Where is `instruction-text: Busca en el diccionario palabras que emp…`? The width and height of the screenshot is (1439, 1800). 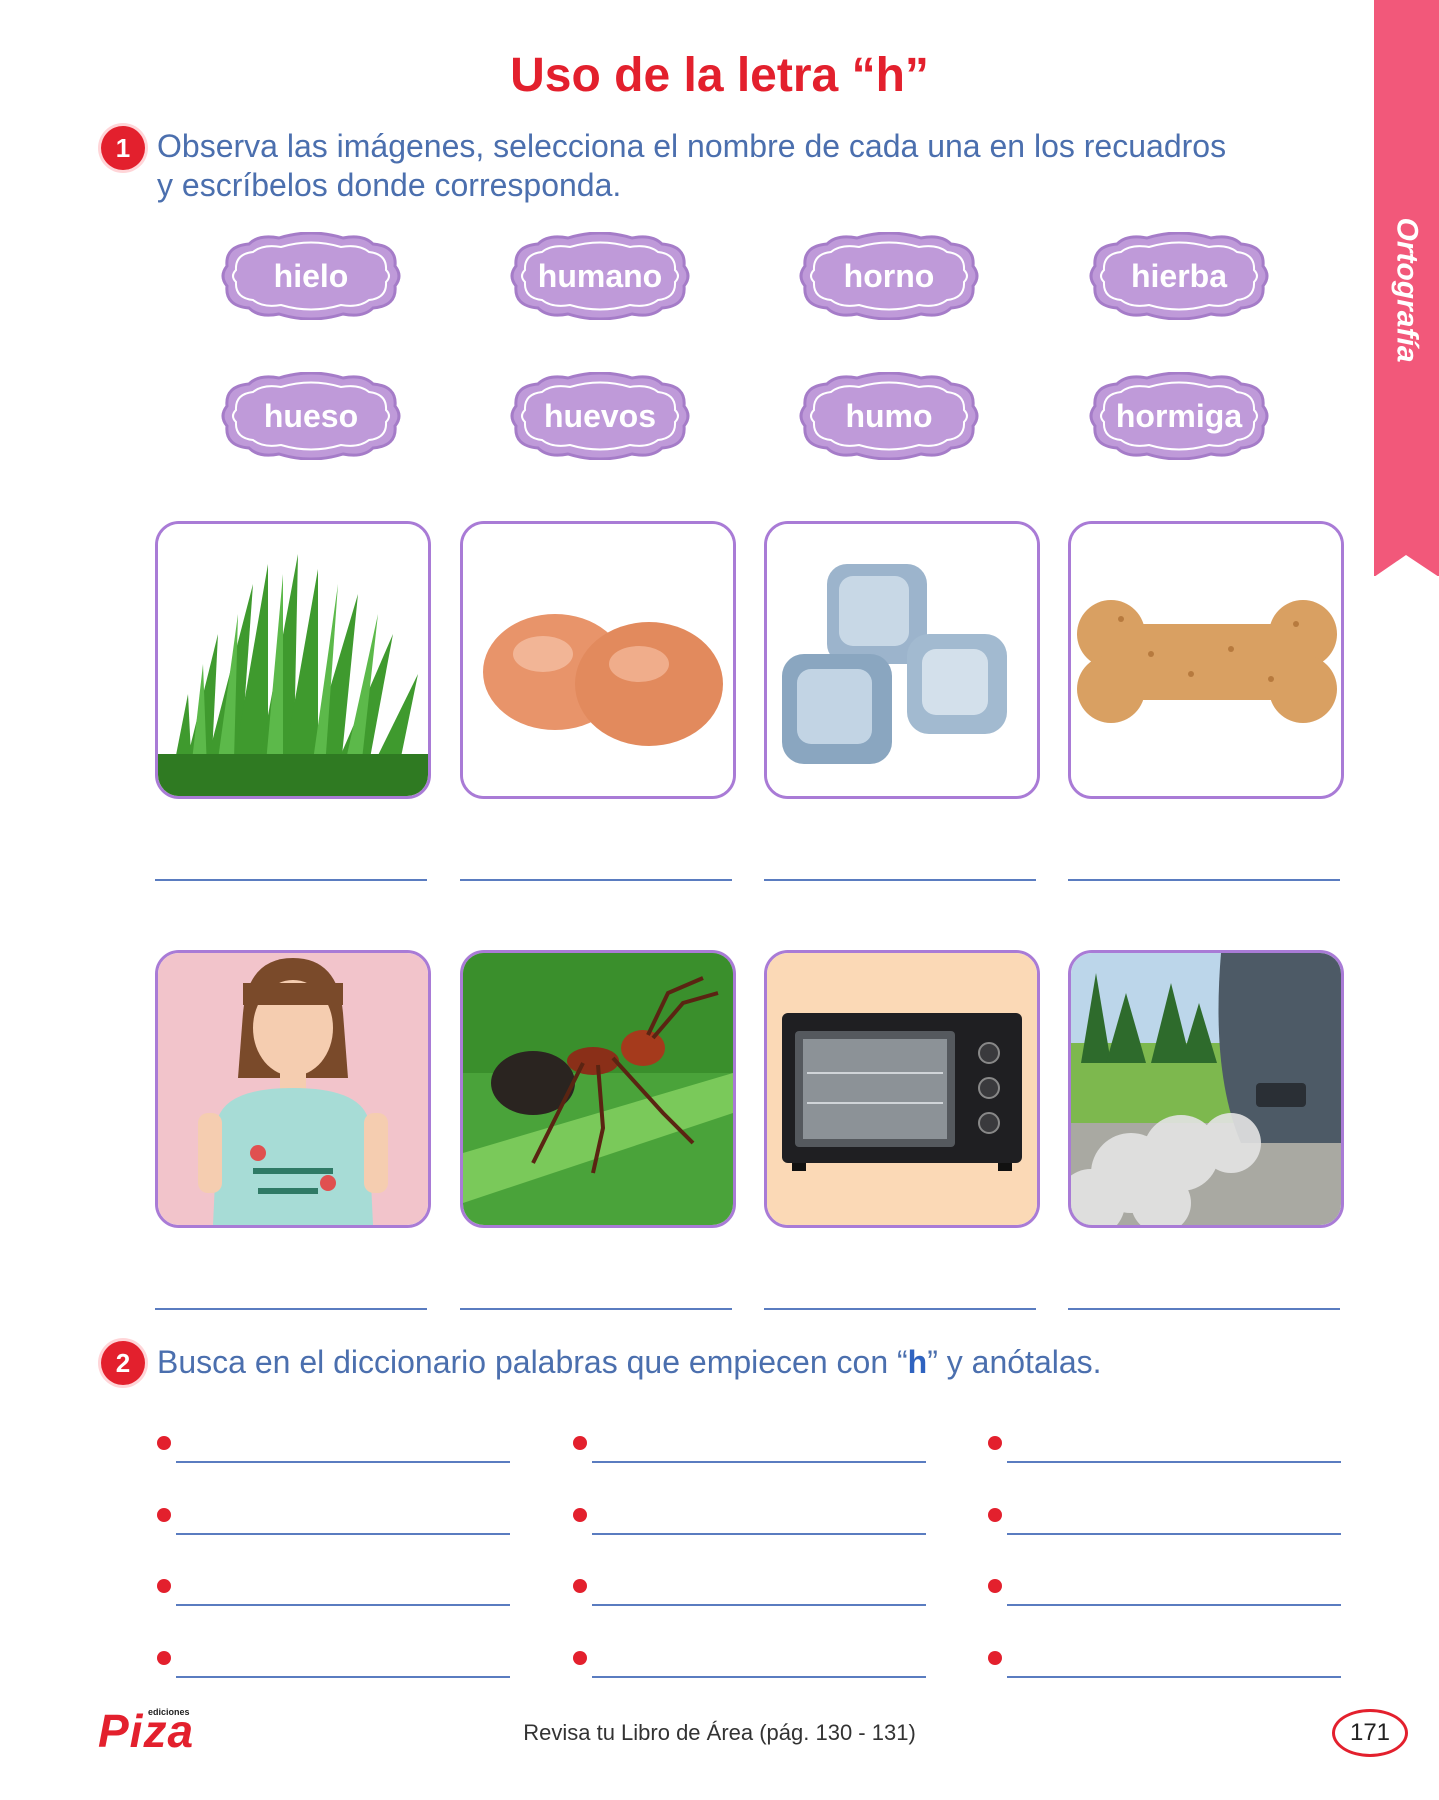
instruction-text: Busca en el diccionario palabras que emp… is located at coordinates (532, 1362).